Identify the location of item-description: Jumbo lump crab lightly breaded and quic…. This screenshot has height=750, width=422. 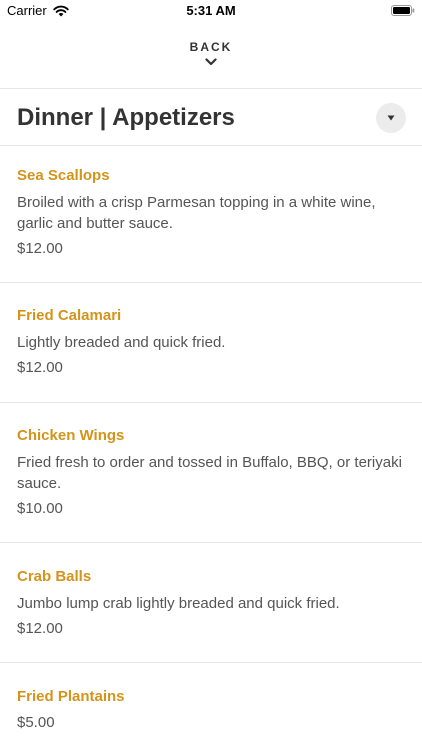
(178, 603).